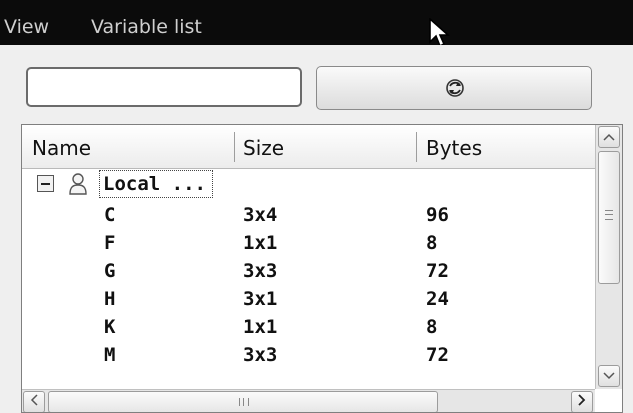  I want to click on collapse-icon, so click(45, 183).